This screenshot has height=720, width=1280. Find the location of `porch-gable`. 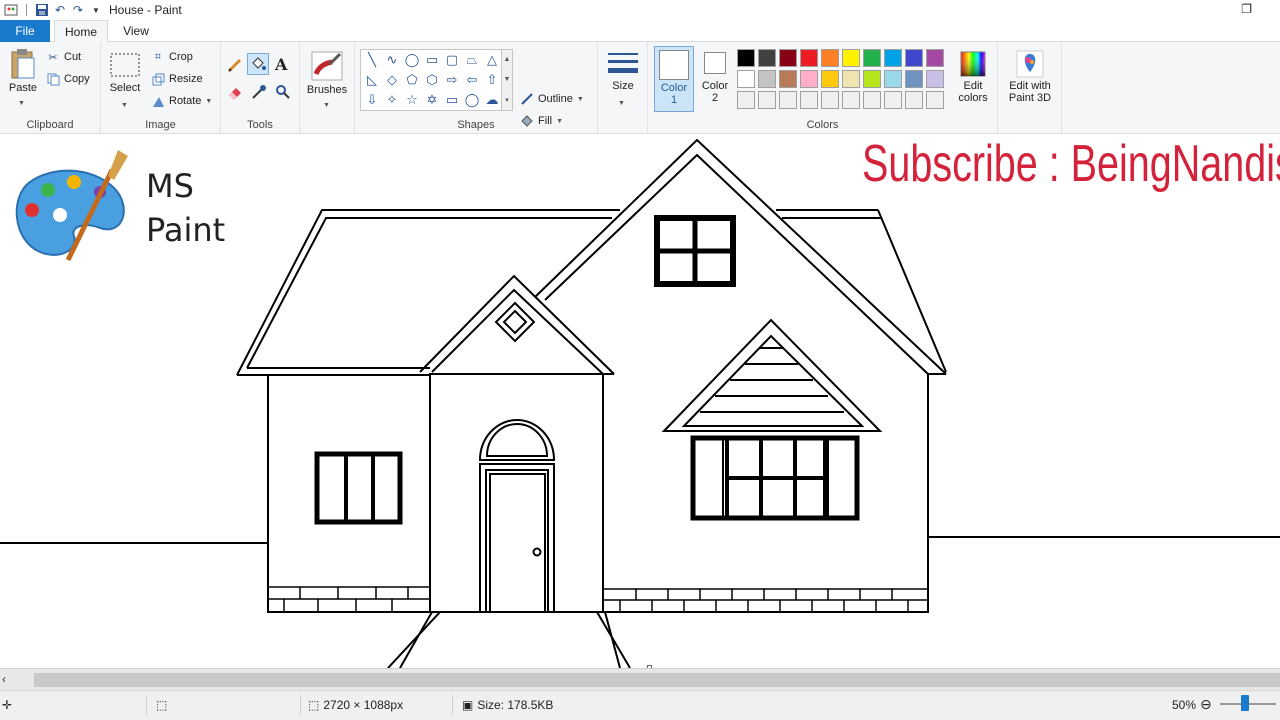

porch-gable is located at coordinates (517, 324).